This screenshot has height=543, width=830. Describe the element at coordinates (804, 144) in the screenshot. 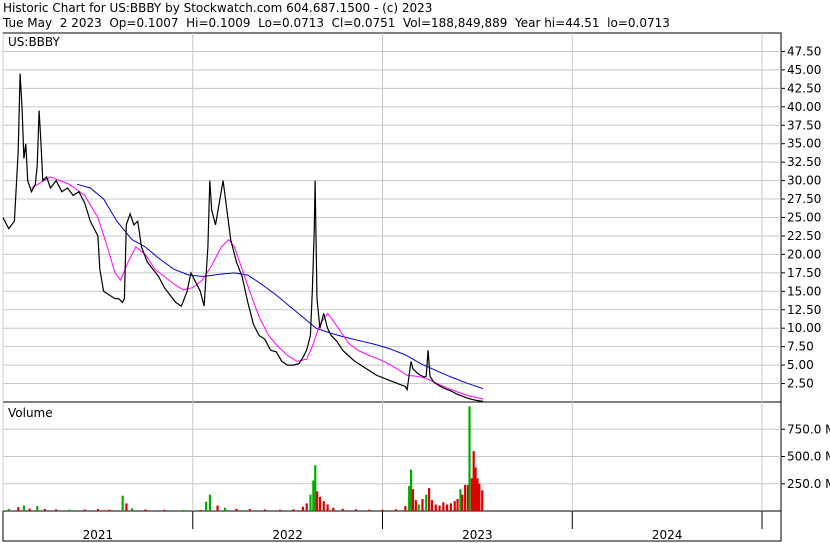

I see `price-tick-label: 35.00` at that location.